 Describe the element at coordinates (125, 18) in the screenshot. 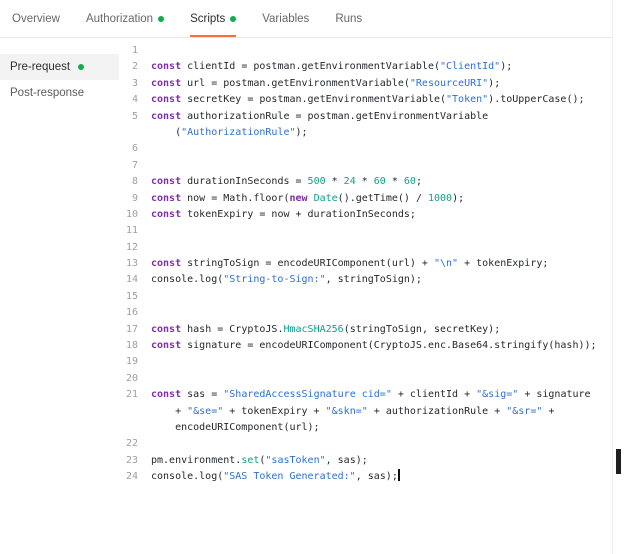

I see `tab-authorization: Authorization` at that location.